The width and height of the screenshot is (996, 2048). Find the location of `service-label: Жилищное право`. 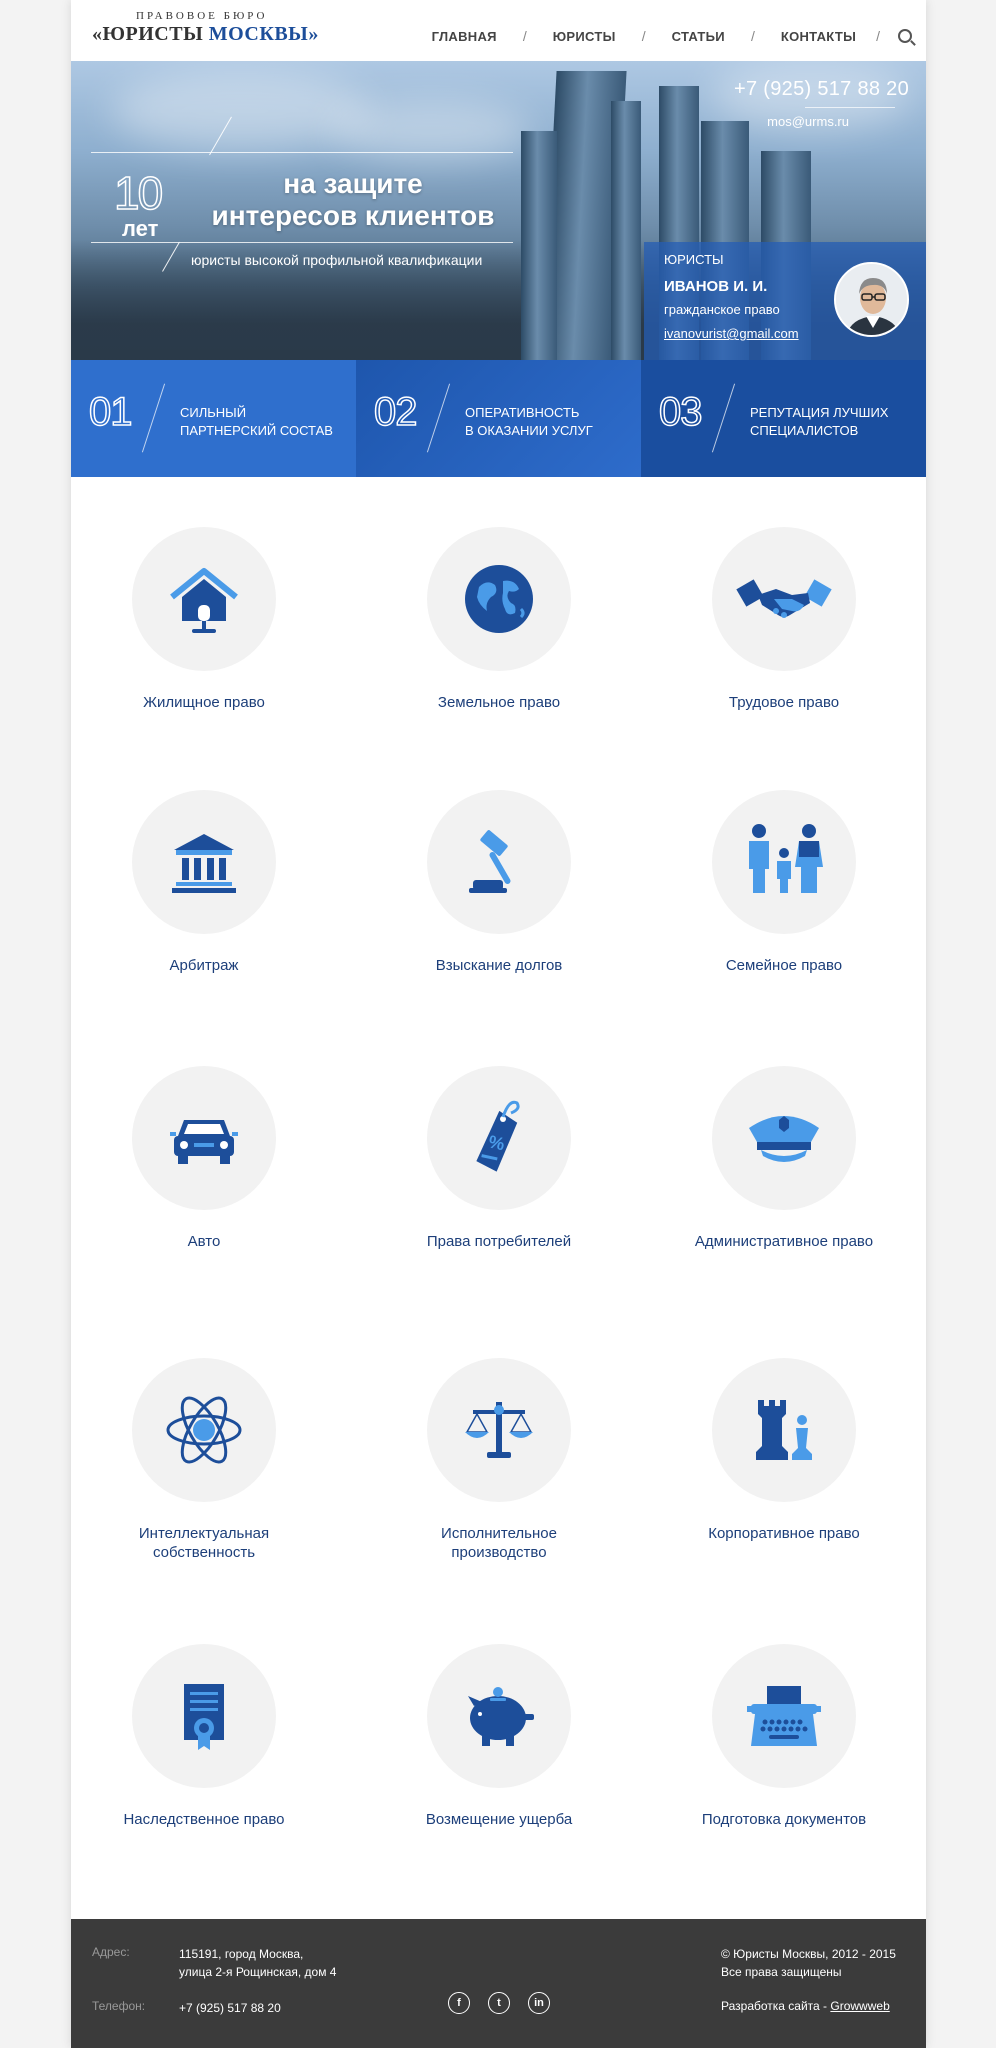

service-label: Жилищное право is located at coordinates (204, 702).